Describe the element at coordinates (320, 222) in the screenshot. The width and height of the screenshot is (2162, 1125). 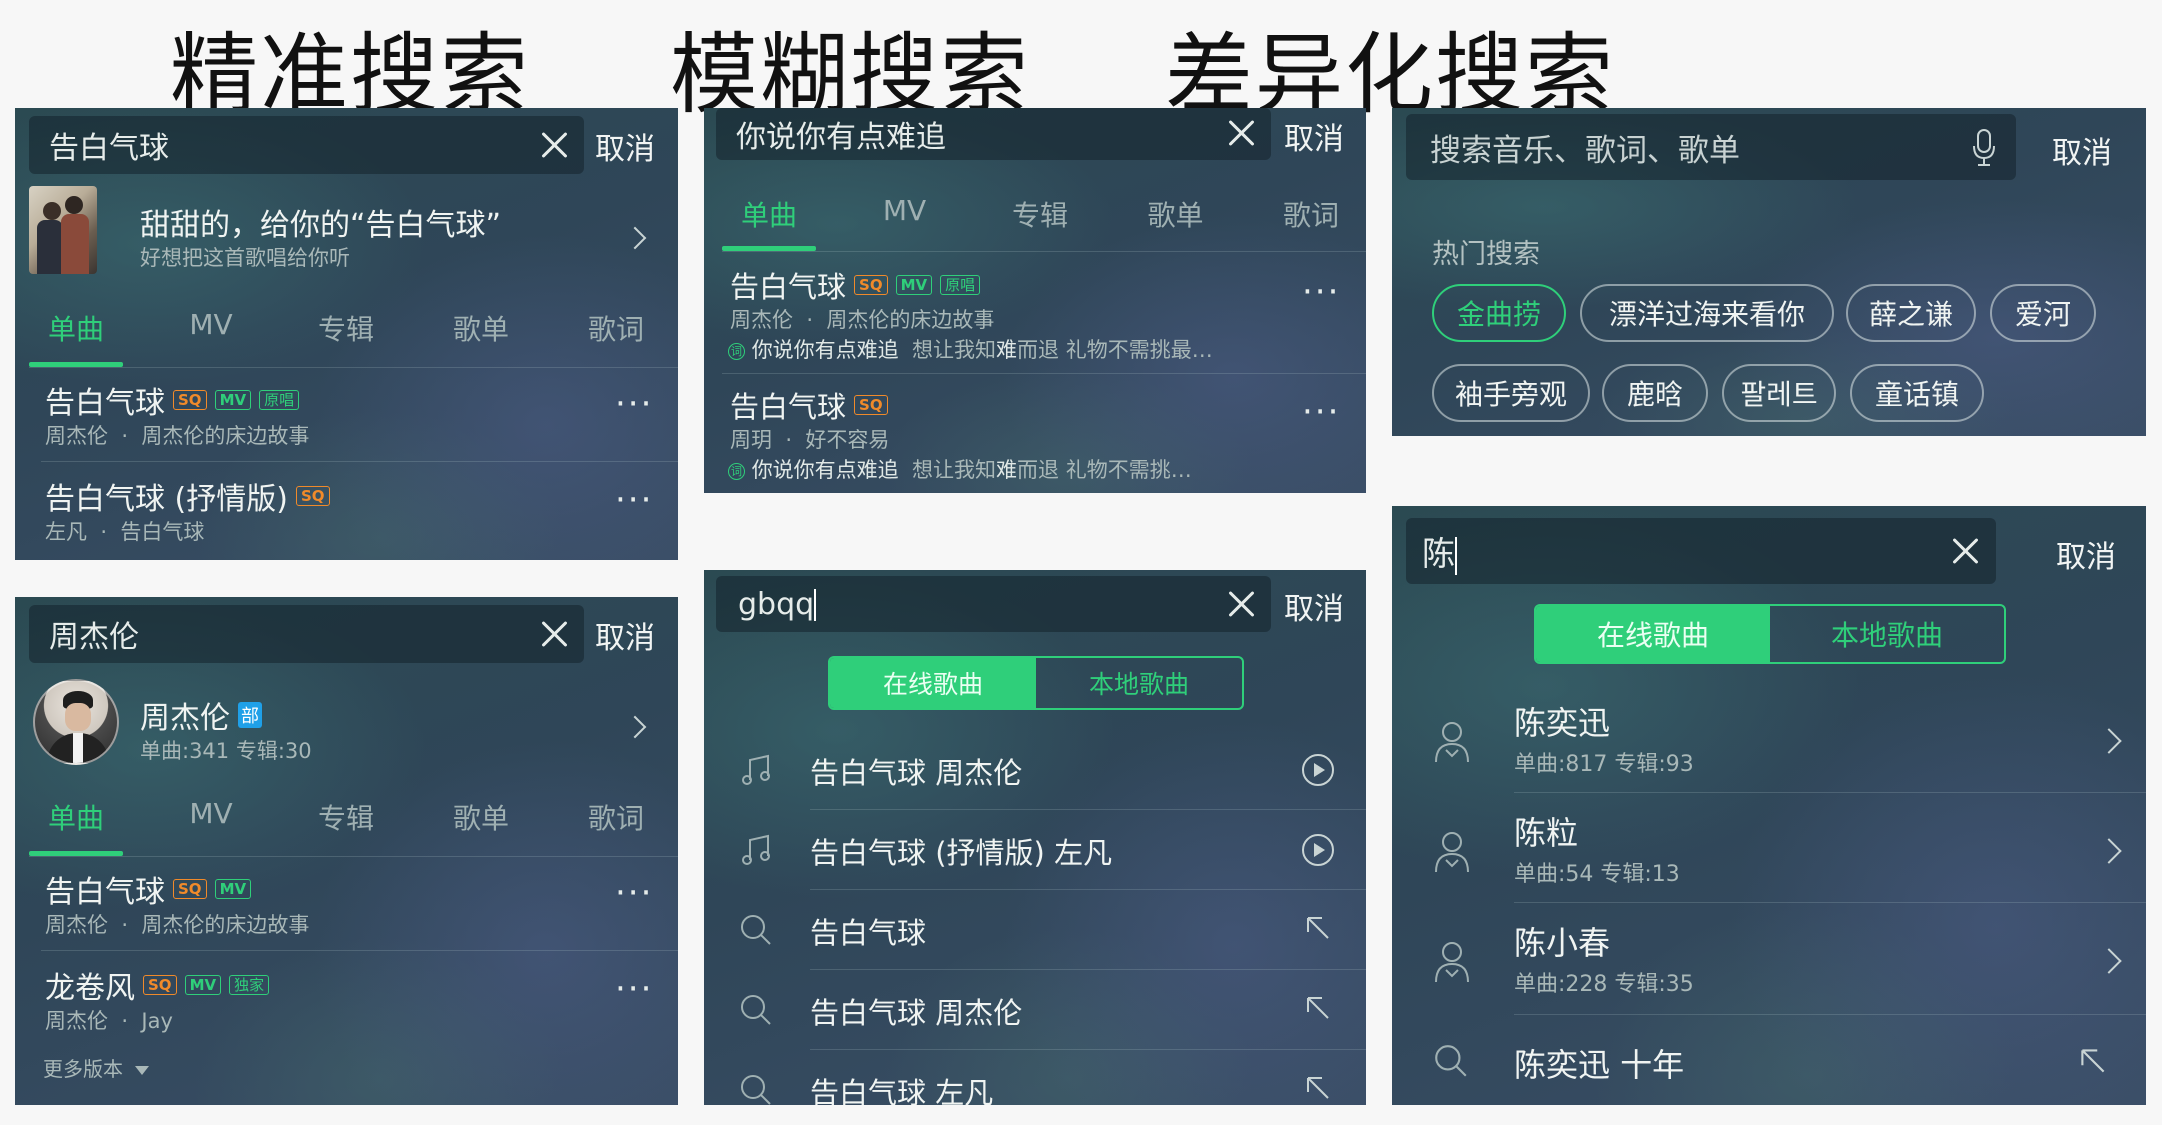
I see `card-title: 甜甜的，给你的“告白气球”` at that location.